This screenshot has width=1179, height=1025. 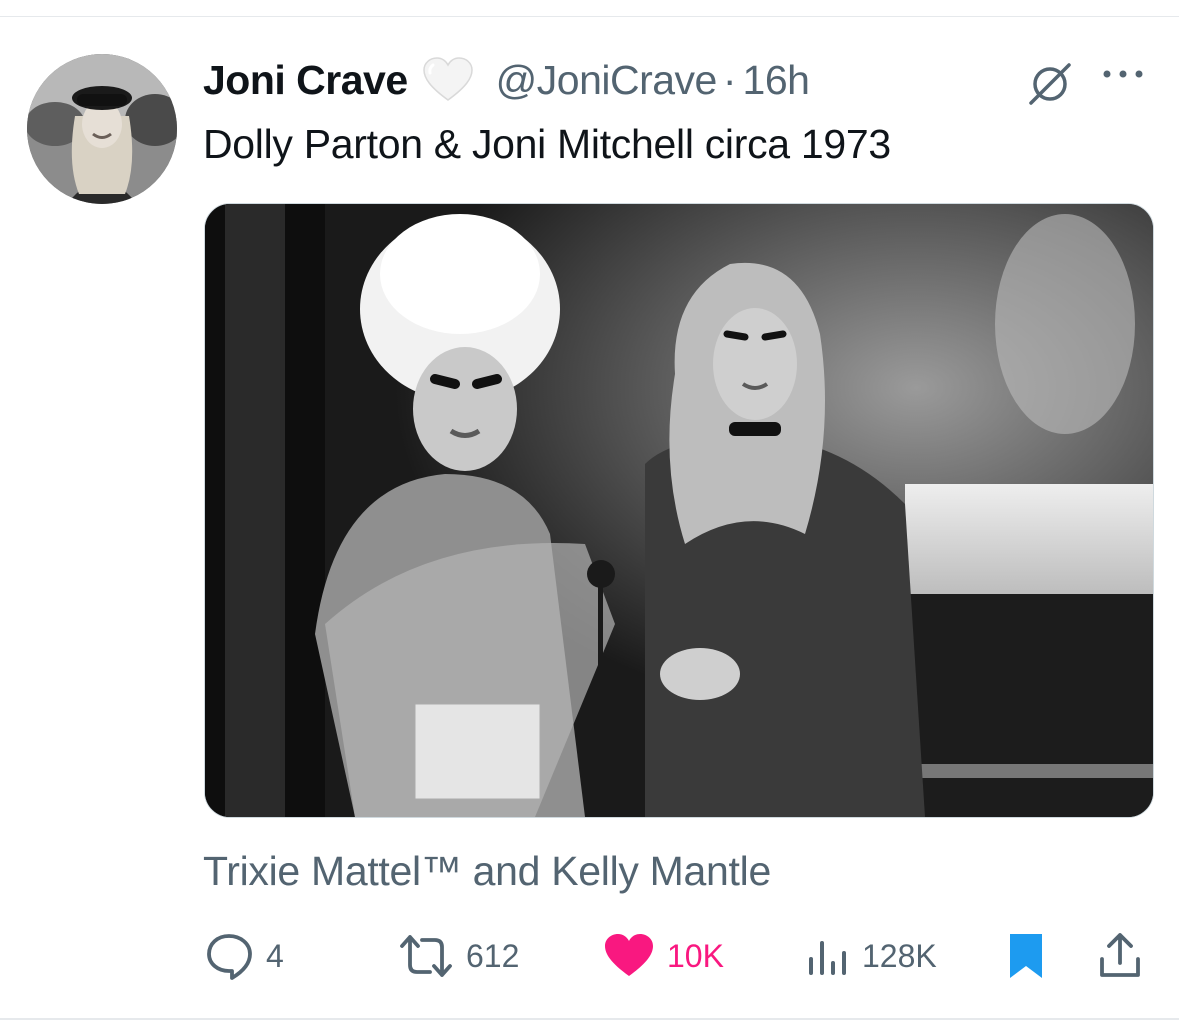 What do you see at coordinates (1050, 86) in the screenshot?
I see `grok-icon` at bounding box center [1050, 86].